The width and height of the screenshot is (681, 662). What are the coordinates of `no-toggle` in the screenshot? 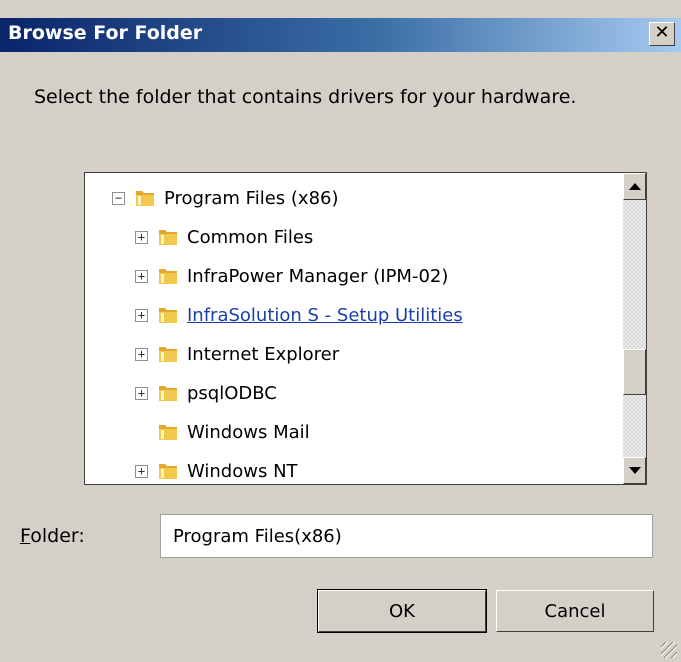 It's located at (141, 432).